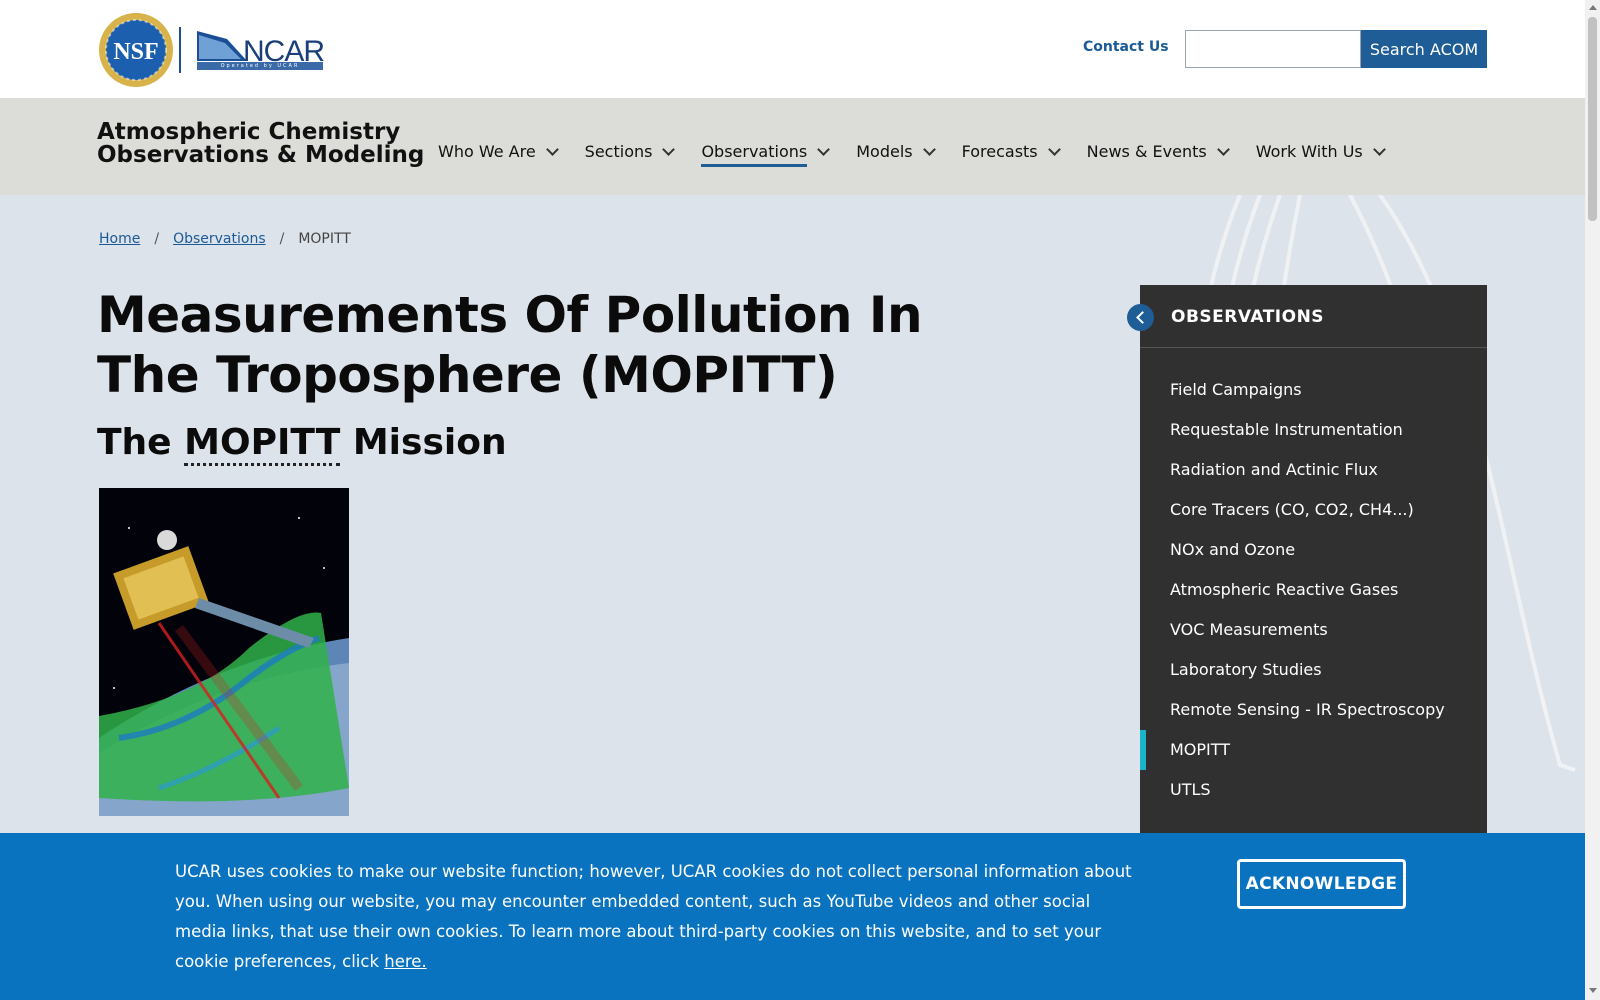 This screenshot has width=1600, height=1000. I want to click on breadcrumb-home-link: Home, so click(119, 239).